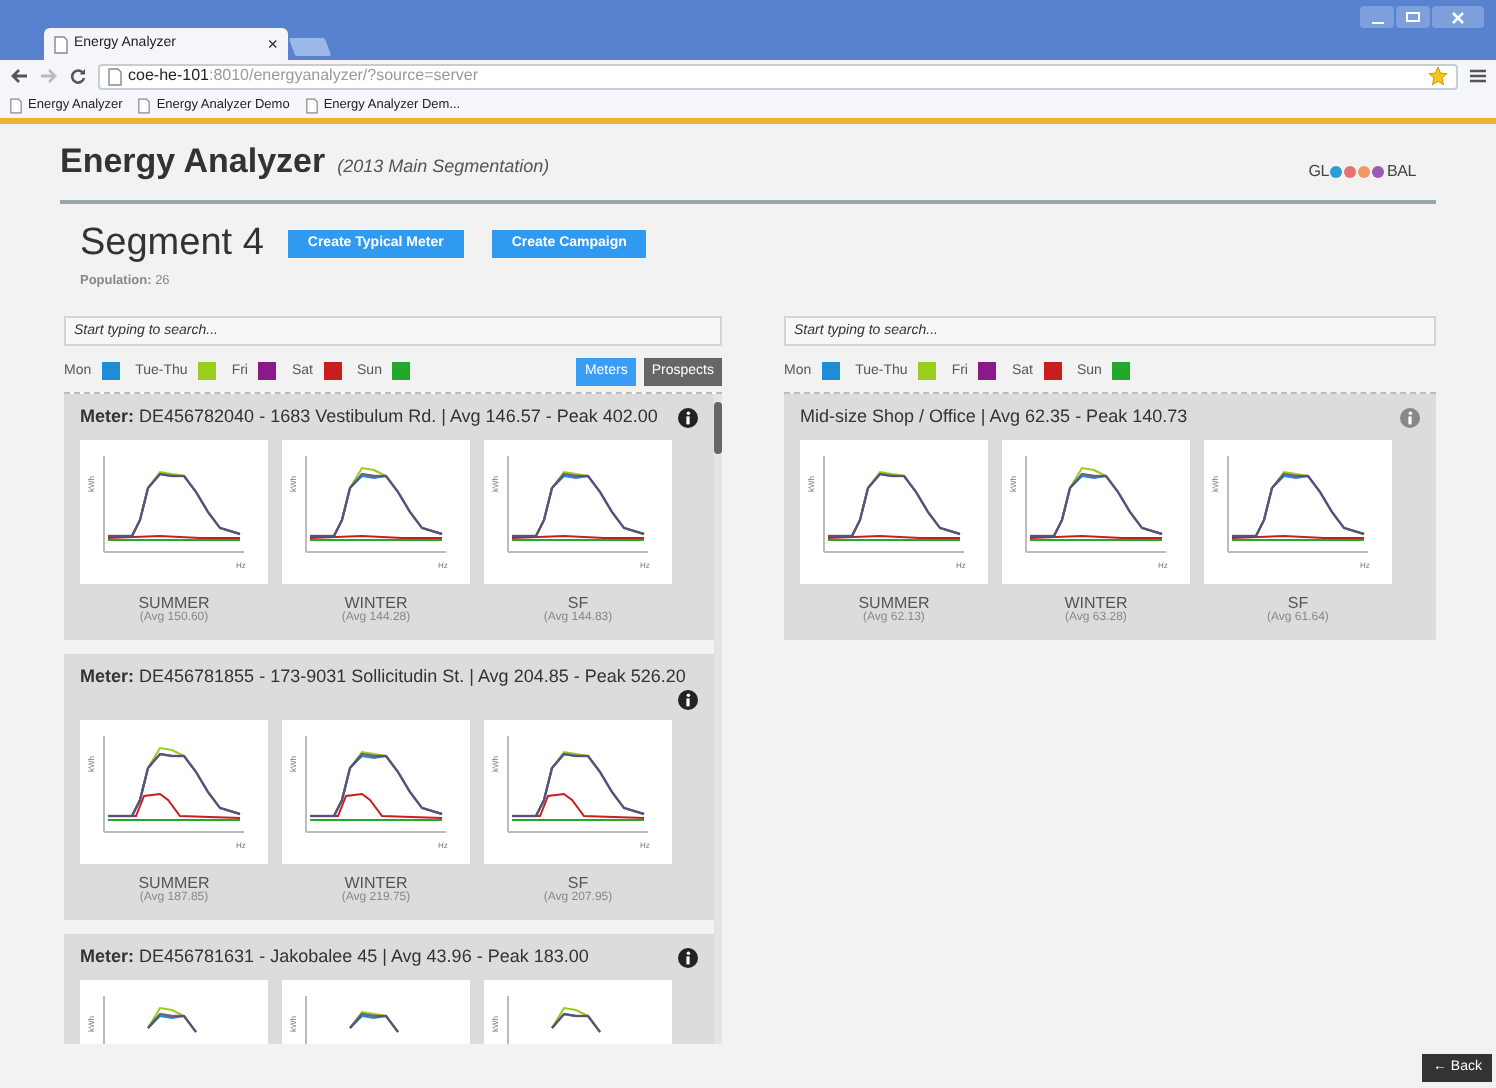 Image resolution: width=1496 pixels, height=1088 pixels. I want to click on close-button, so click(1458, 17).